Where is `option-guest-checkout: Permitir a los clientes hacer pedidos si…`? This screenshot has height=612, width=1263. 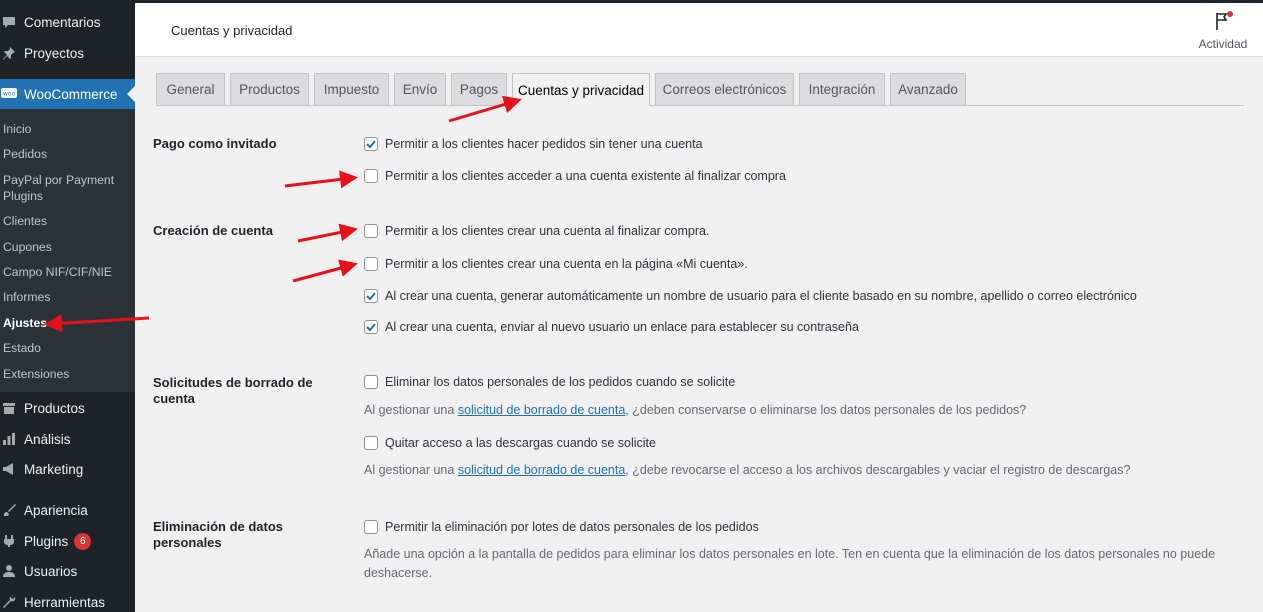
option-guest-checkout: Permitir a los clientes hacer pedidos si… is located at coordinates (533, 144).